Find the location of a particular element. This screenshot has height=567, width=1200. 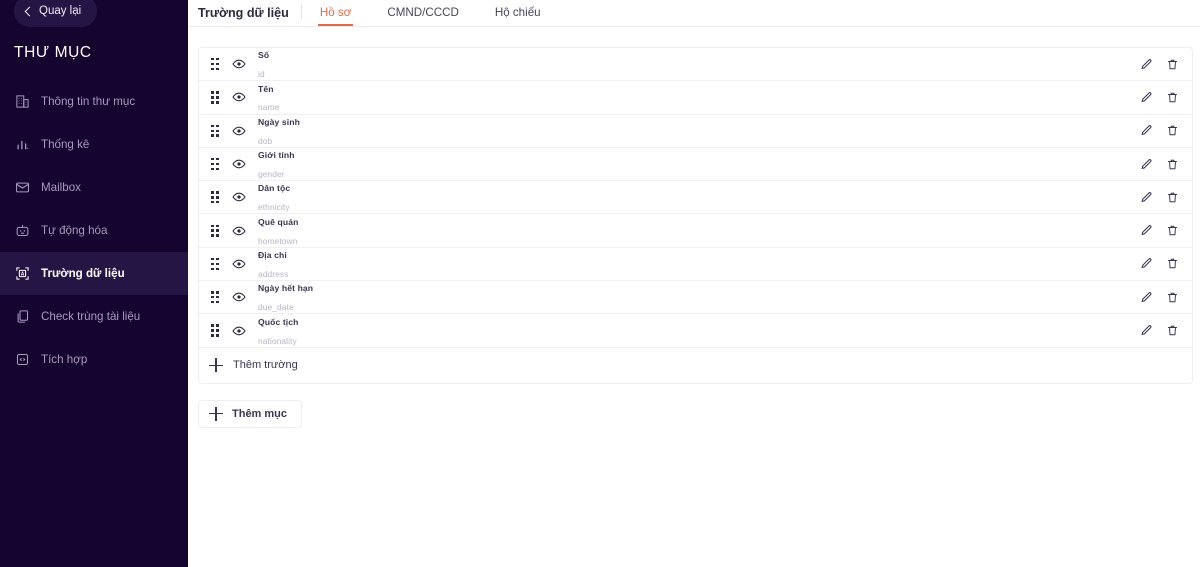

sidebar-item-tu-dong-hoa: Tự động hóa is located at coordinates (94, 230).